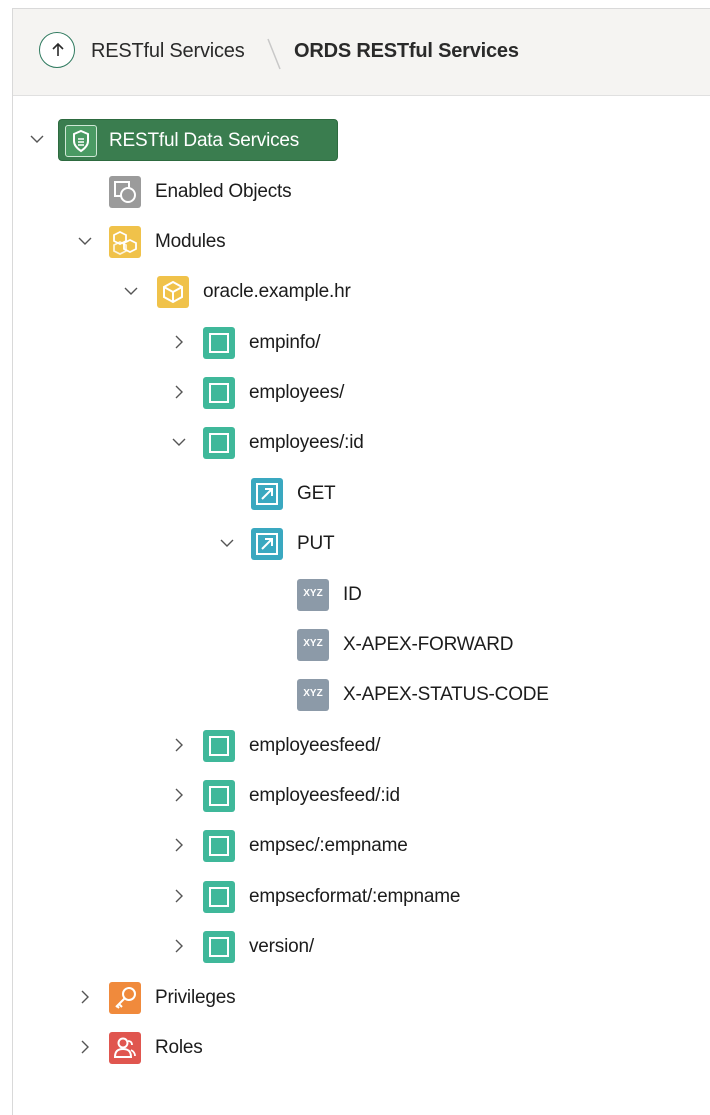 The height and width of the screenshot is (1115, 710). Describe the element at coordinates (173, 292) in the screenshot. I see `module-icon` at that location.